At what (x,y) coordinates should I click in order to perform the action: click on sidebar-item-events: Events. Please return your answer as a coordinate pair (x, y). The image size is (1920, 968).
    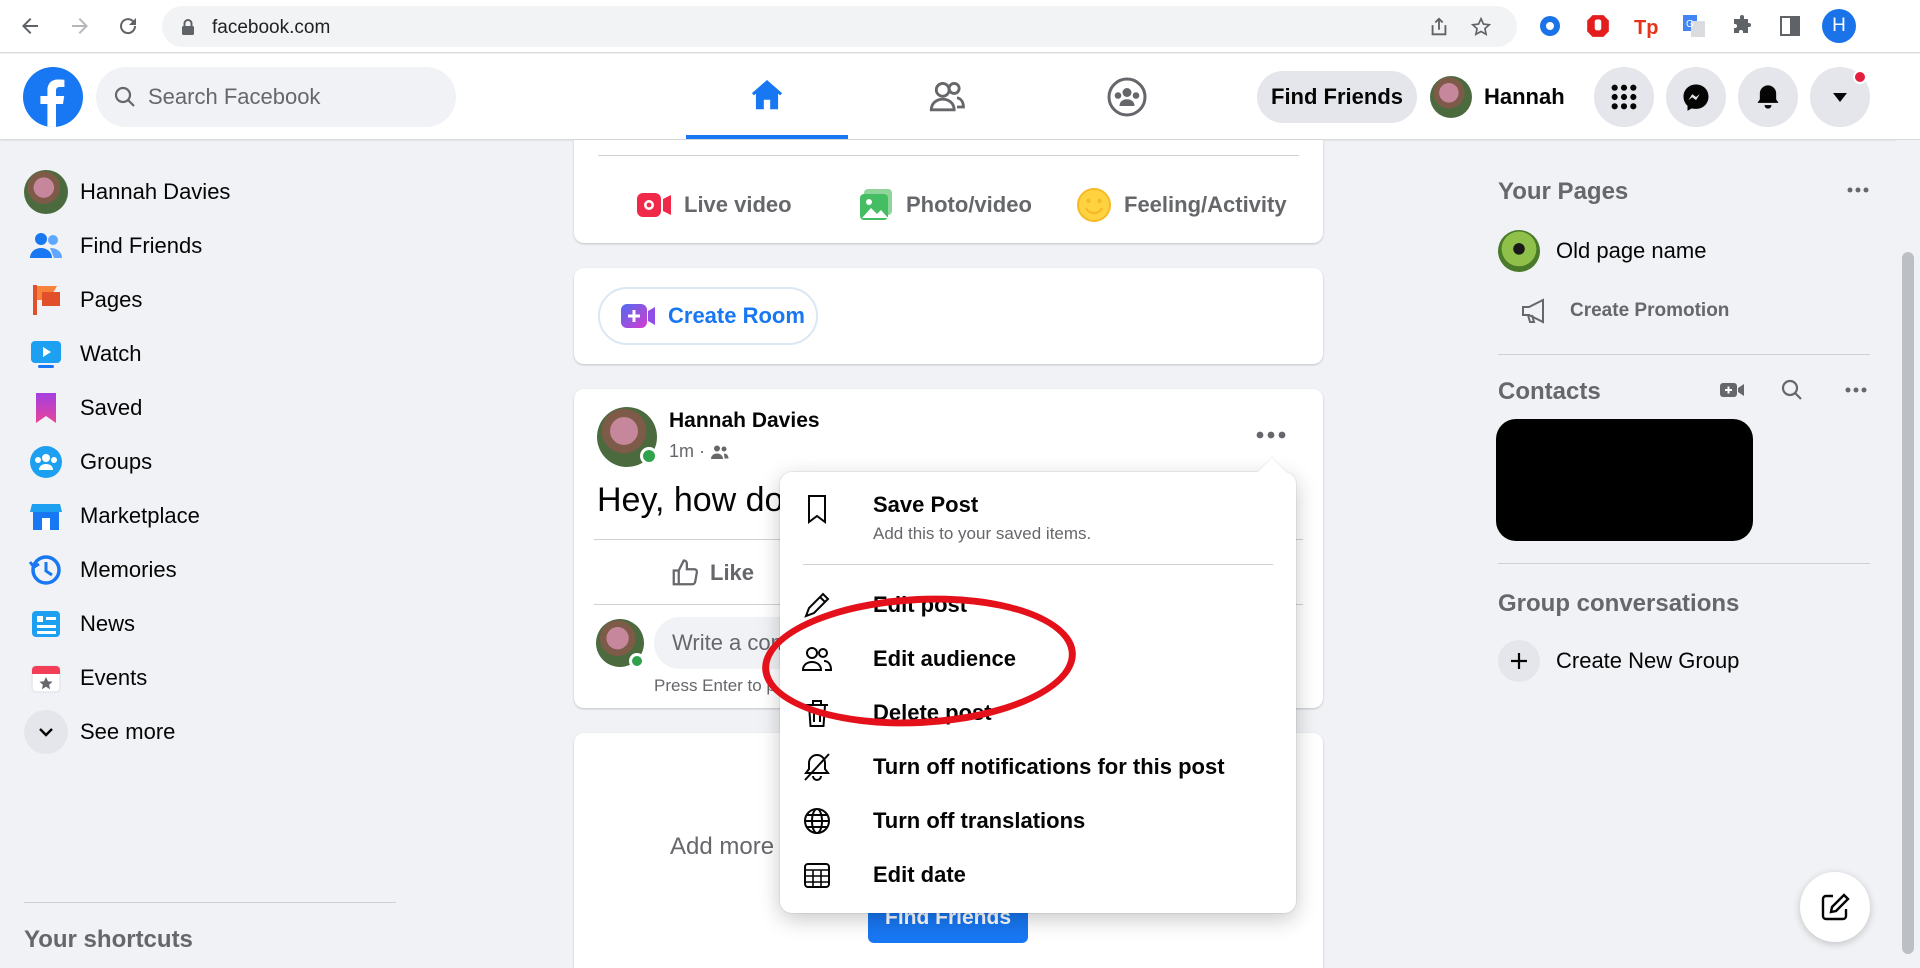
    Looking at the image, I should click on (207, 678).